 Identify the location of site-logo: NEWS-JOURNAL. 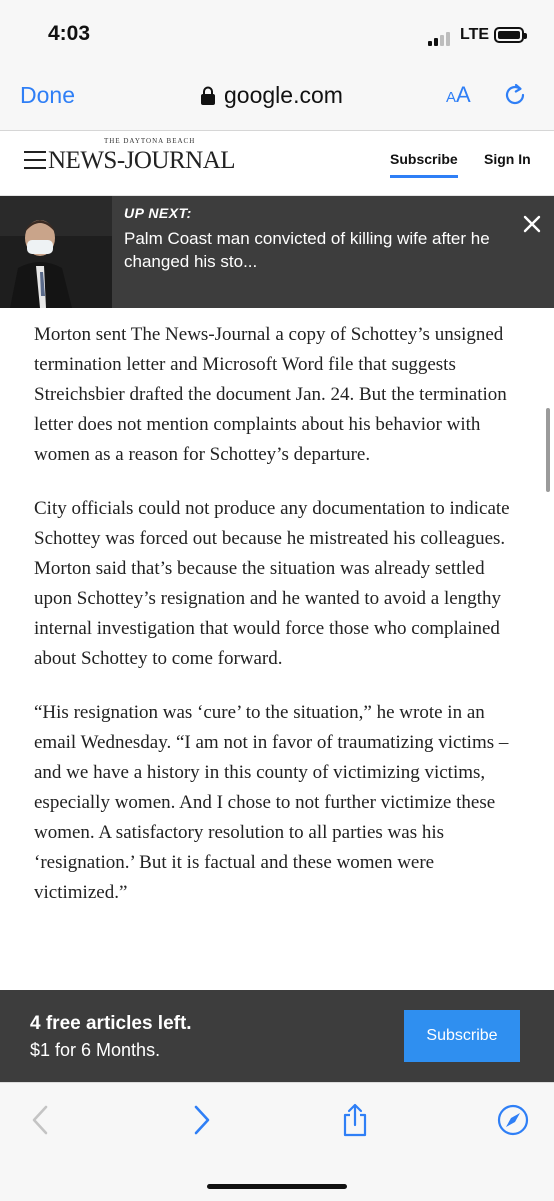
(142, 161).